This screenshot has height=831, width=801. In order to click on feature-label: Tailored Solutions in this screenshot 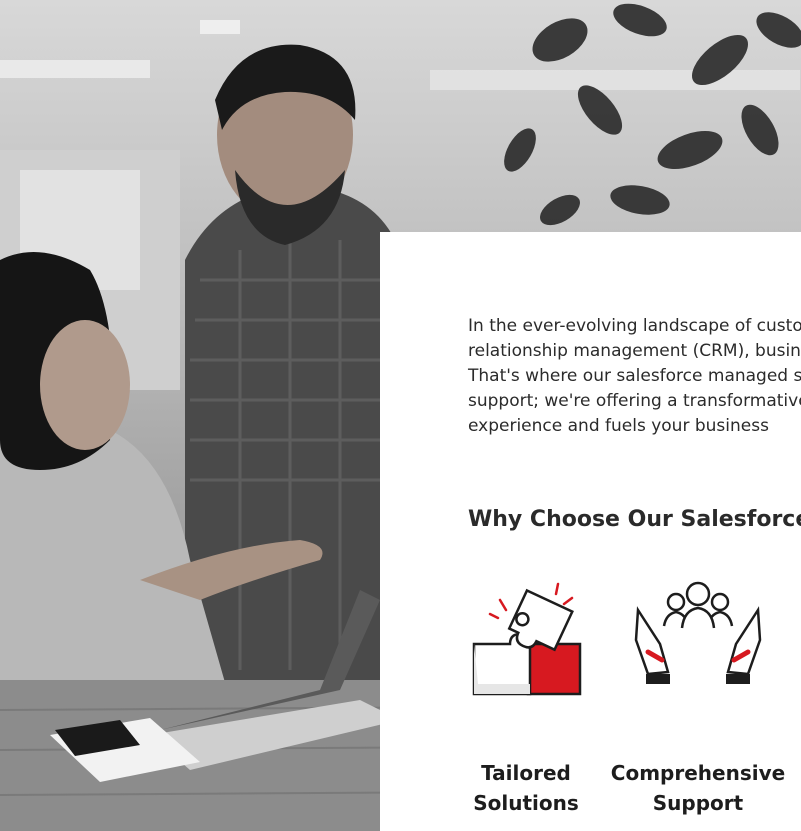, I will do `click(526, 788)`.